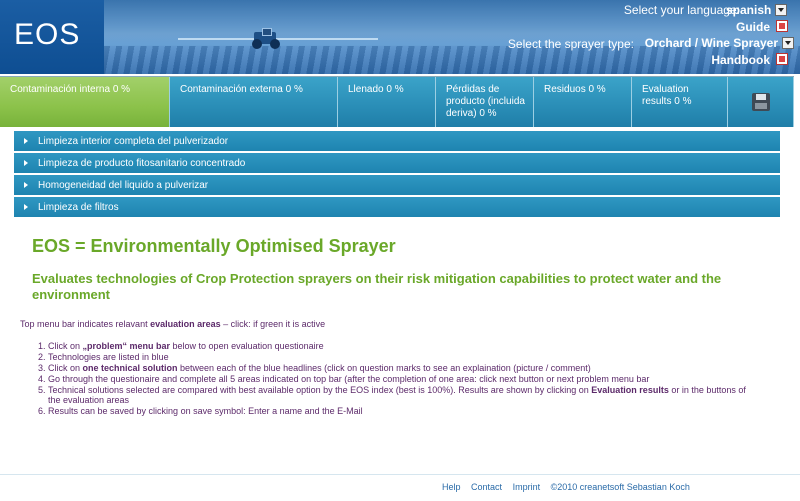  What do you see at coordinates (126, 346) in the screenshot?
I see `step-bold: „problem“ menu bar` at bounding box center [126, 346].